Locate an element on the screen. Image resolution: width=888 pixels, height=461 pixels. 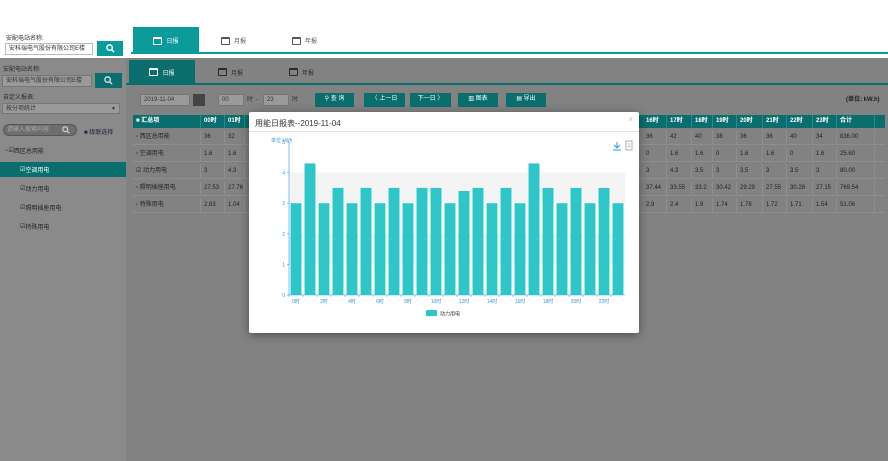
header-h01: 01时 is located at coordinates (235, 121).